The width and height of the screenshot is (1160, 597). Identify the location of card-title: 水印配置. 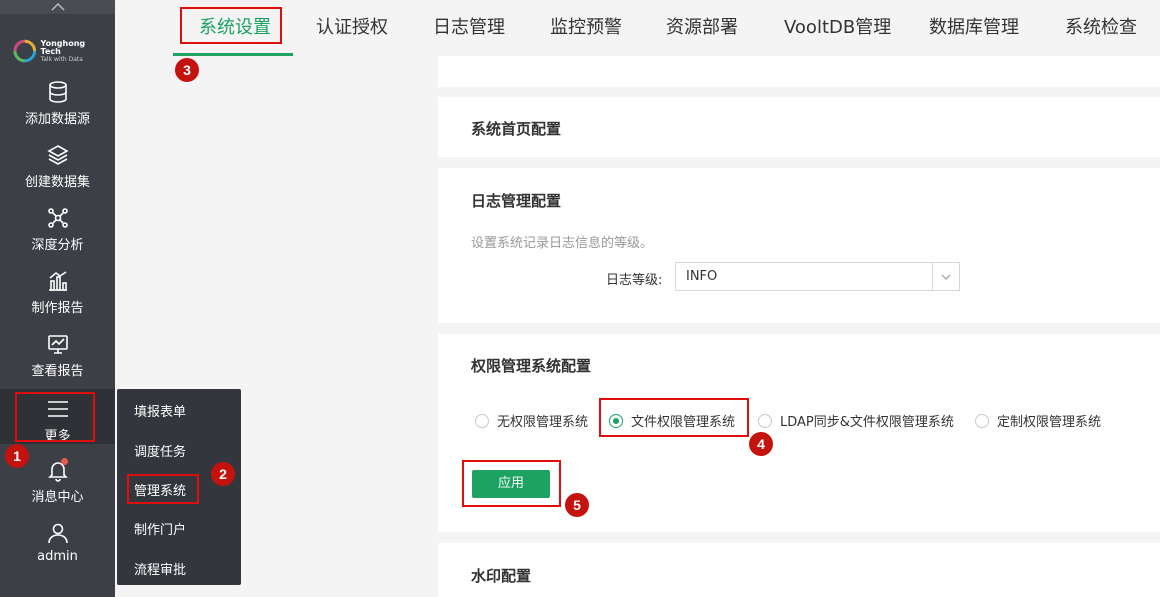
(501, 576).